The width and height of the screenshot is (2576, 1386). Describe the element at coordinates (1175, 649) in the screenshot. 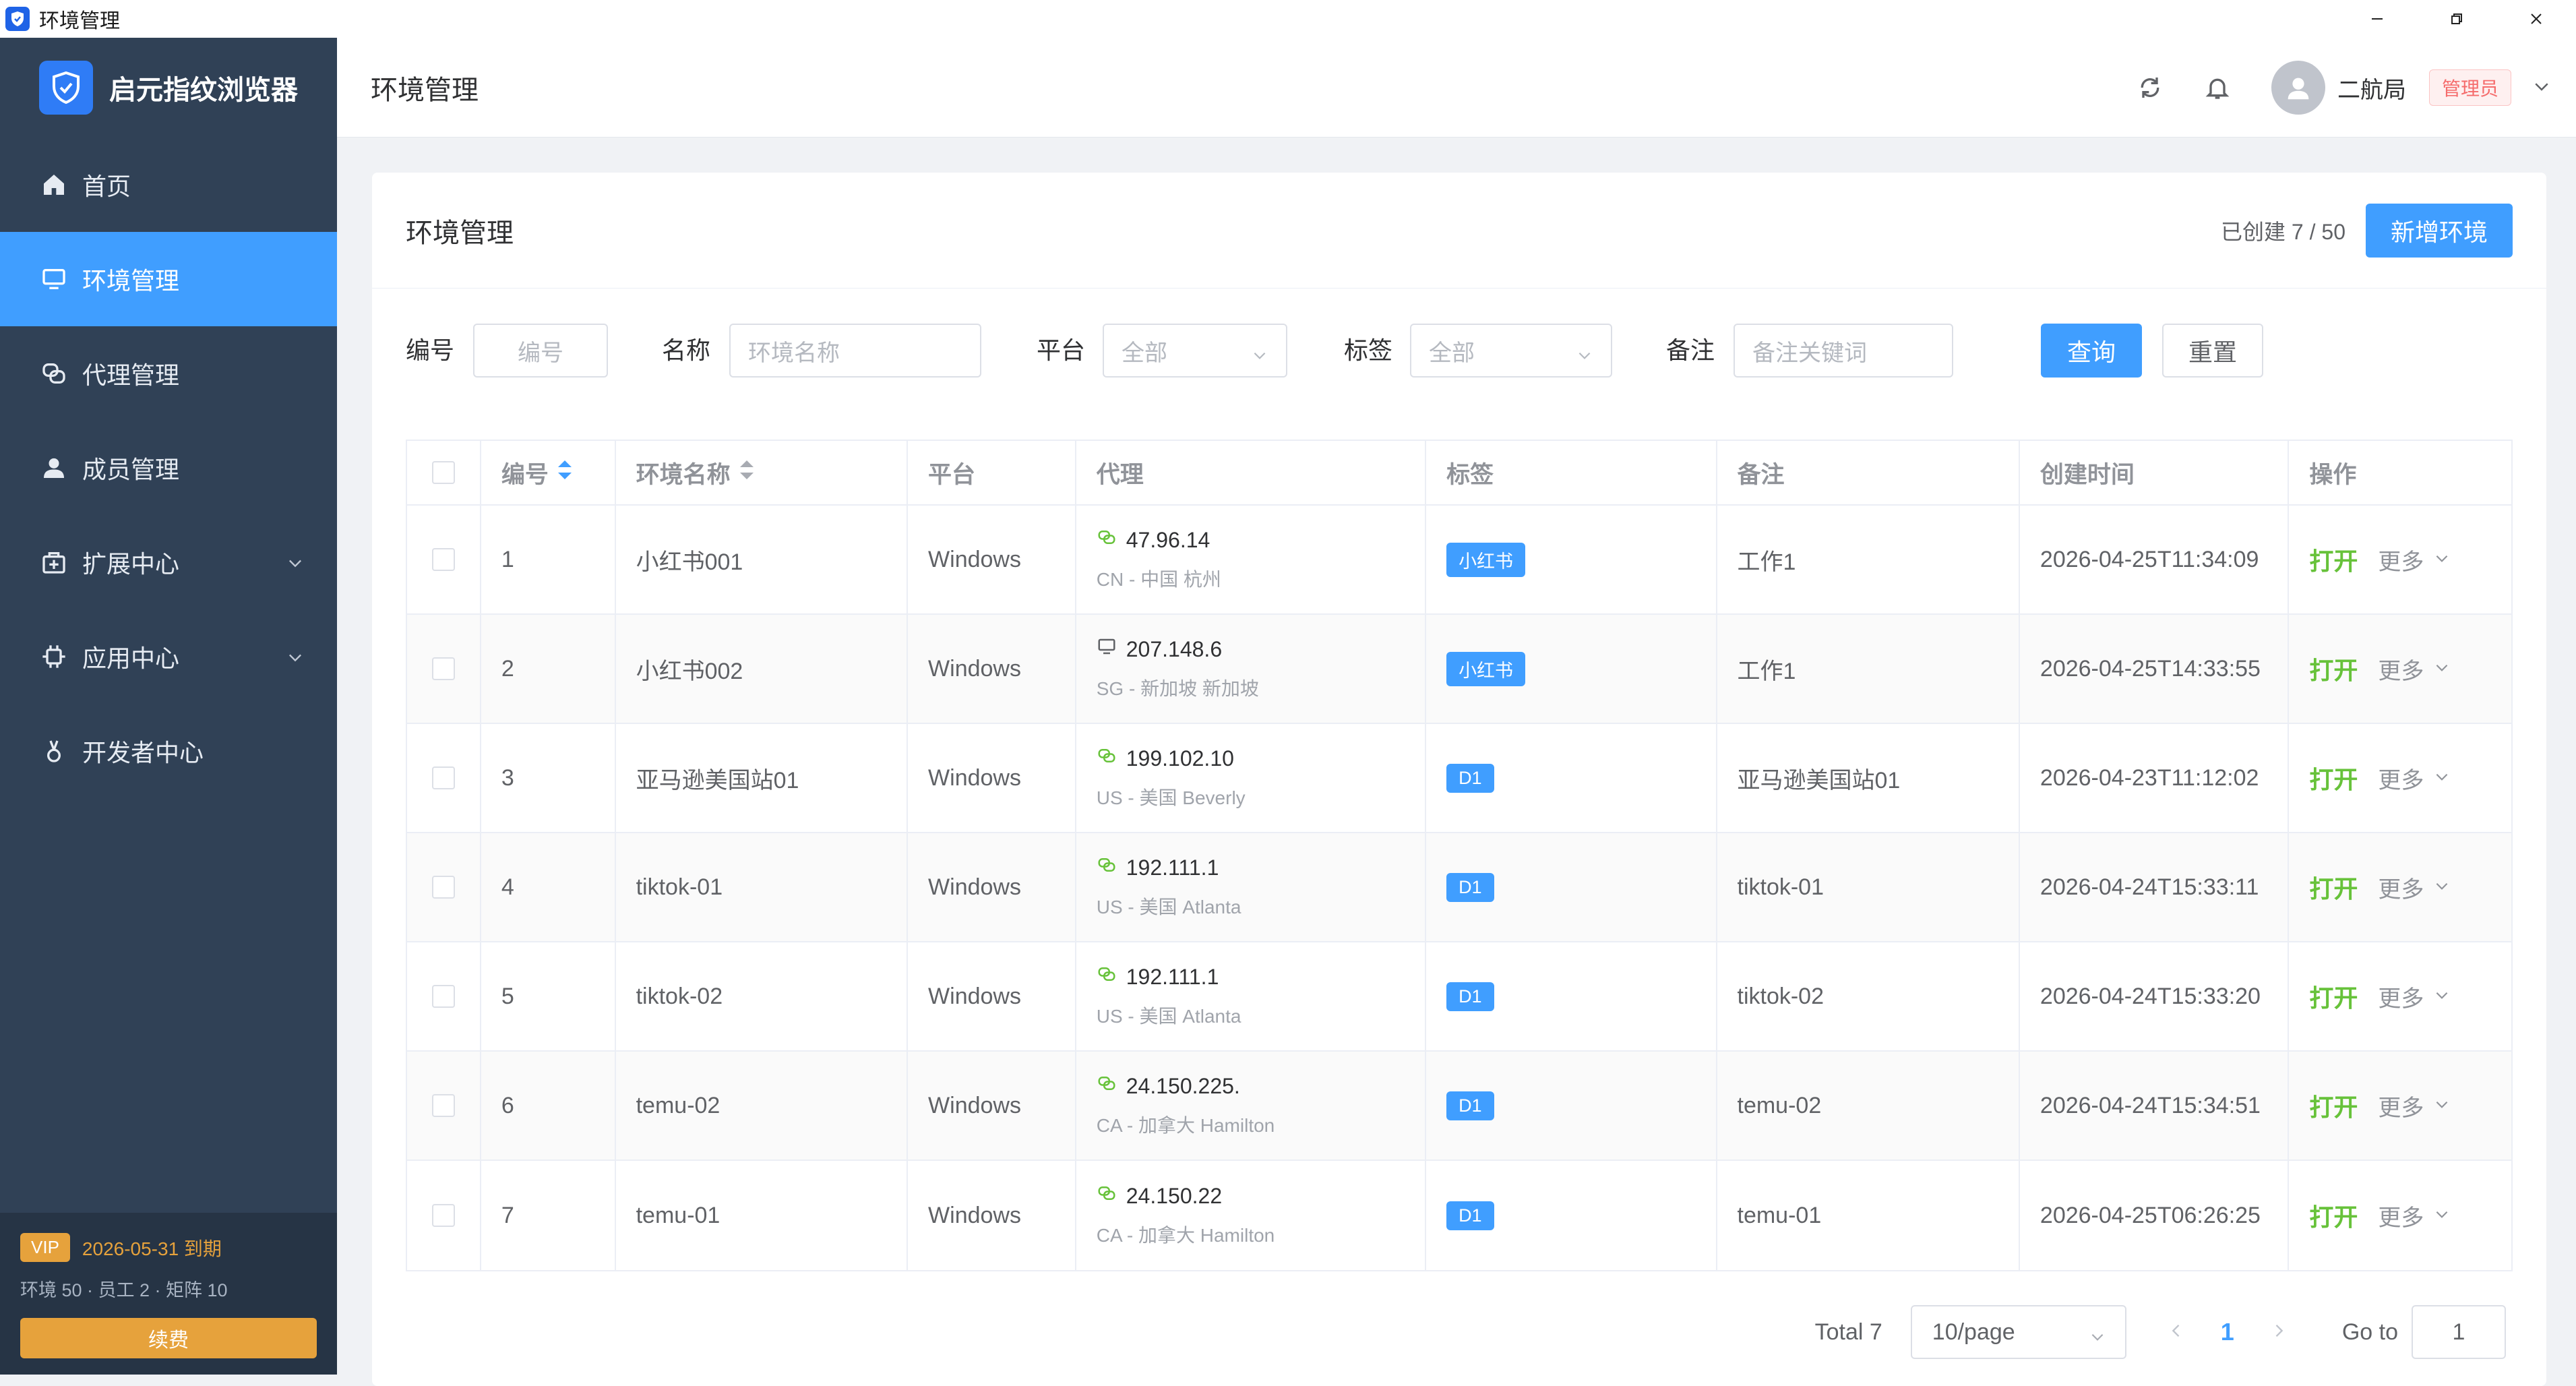

I see `proxy-ip: 207.148.6` at that location.